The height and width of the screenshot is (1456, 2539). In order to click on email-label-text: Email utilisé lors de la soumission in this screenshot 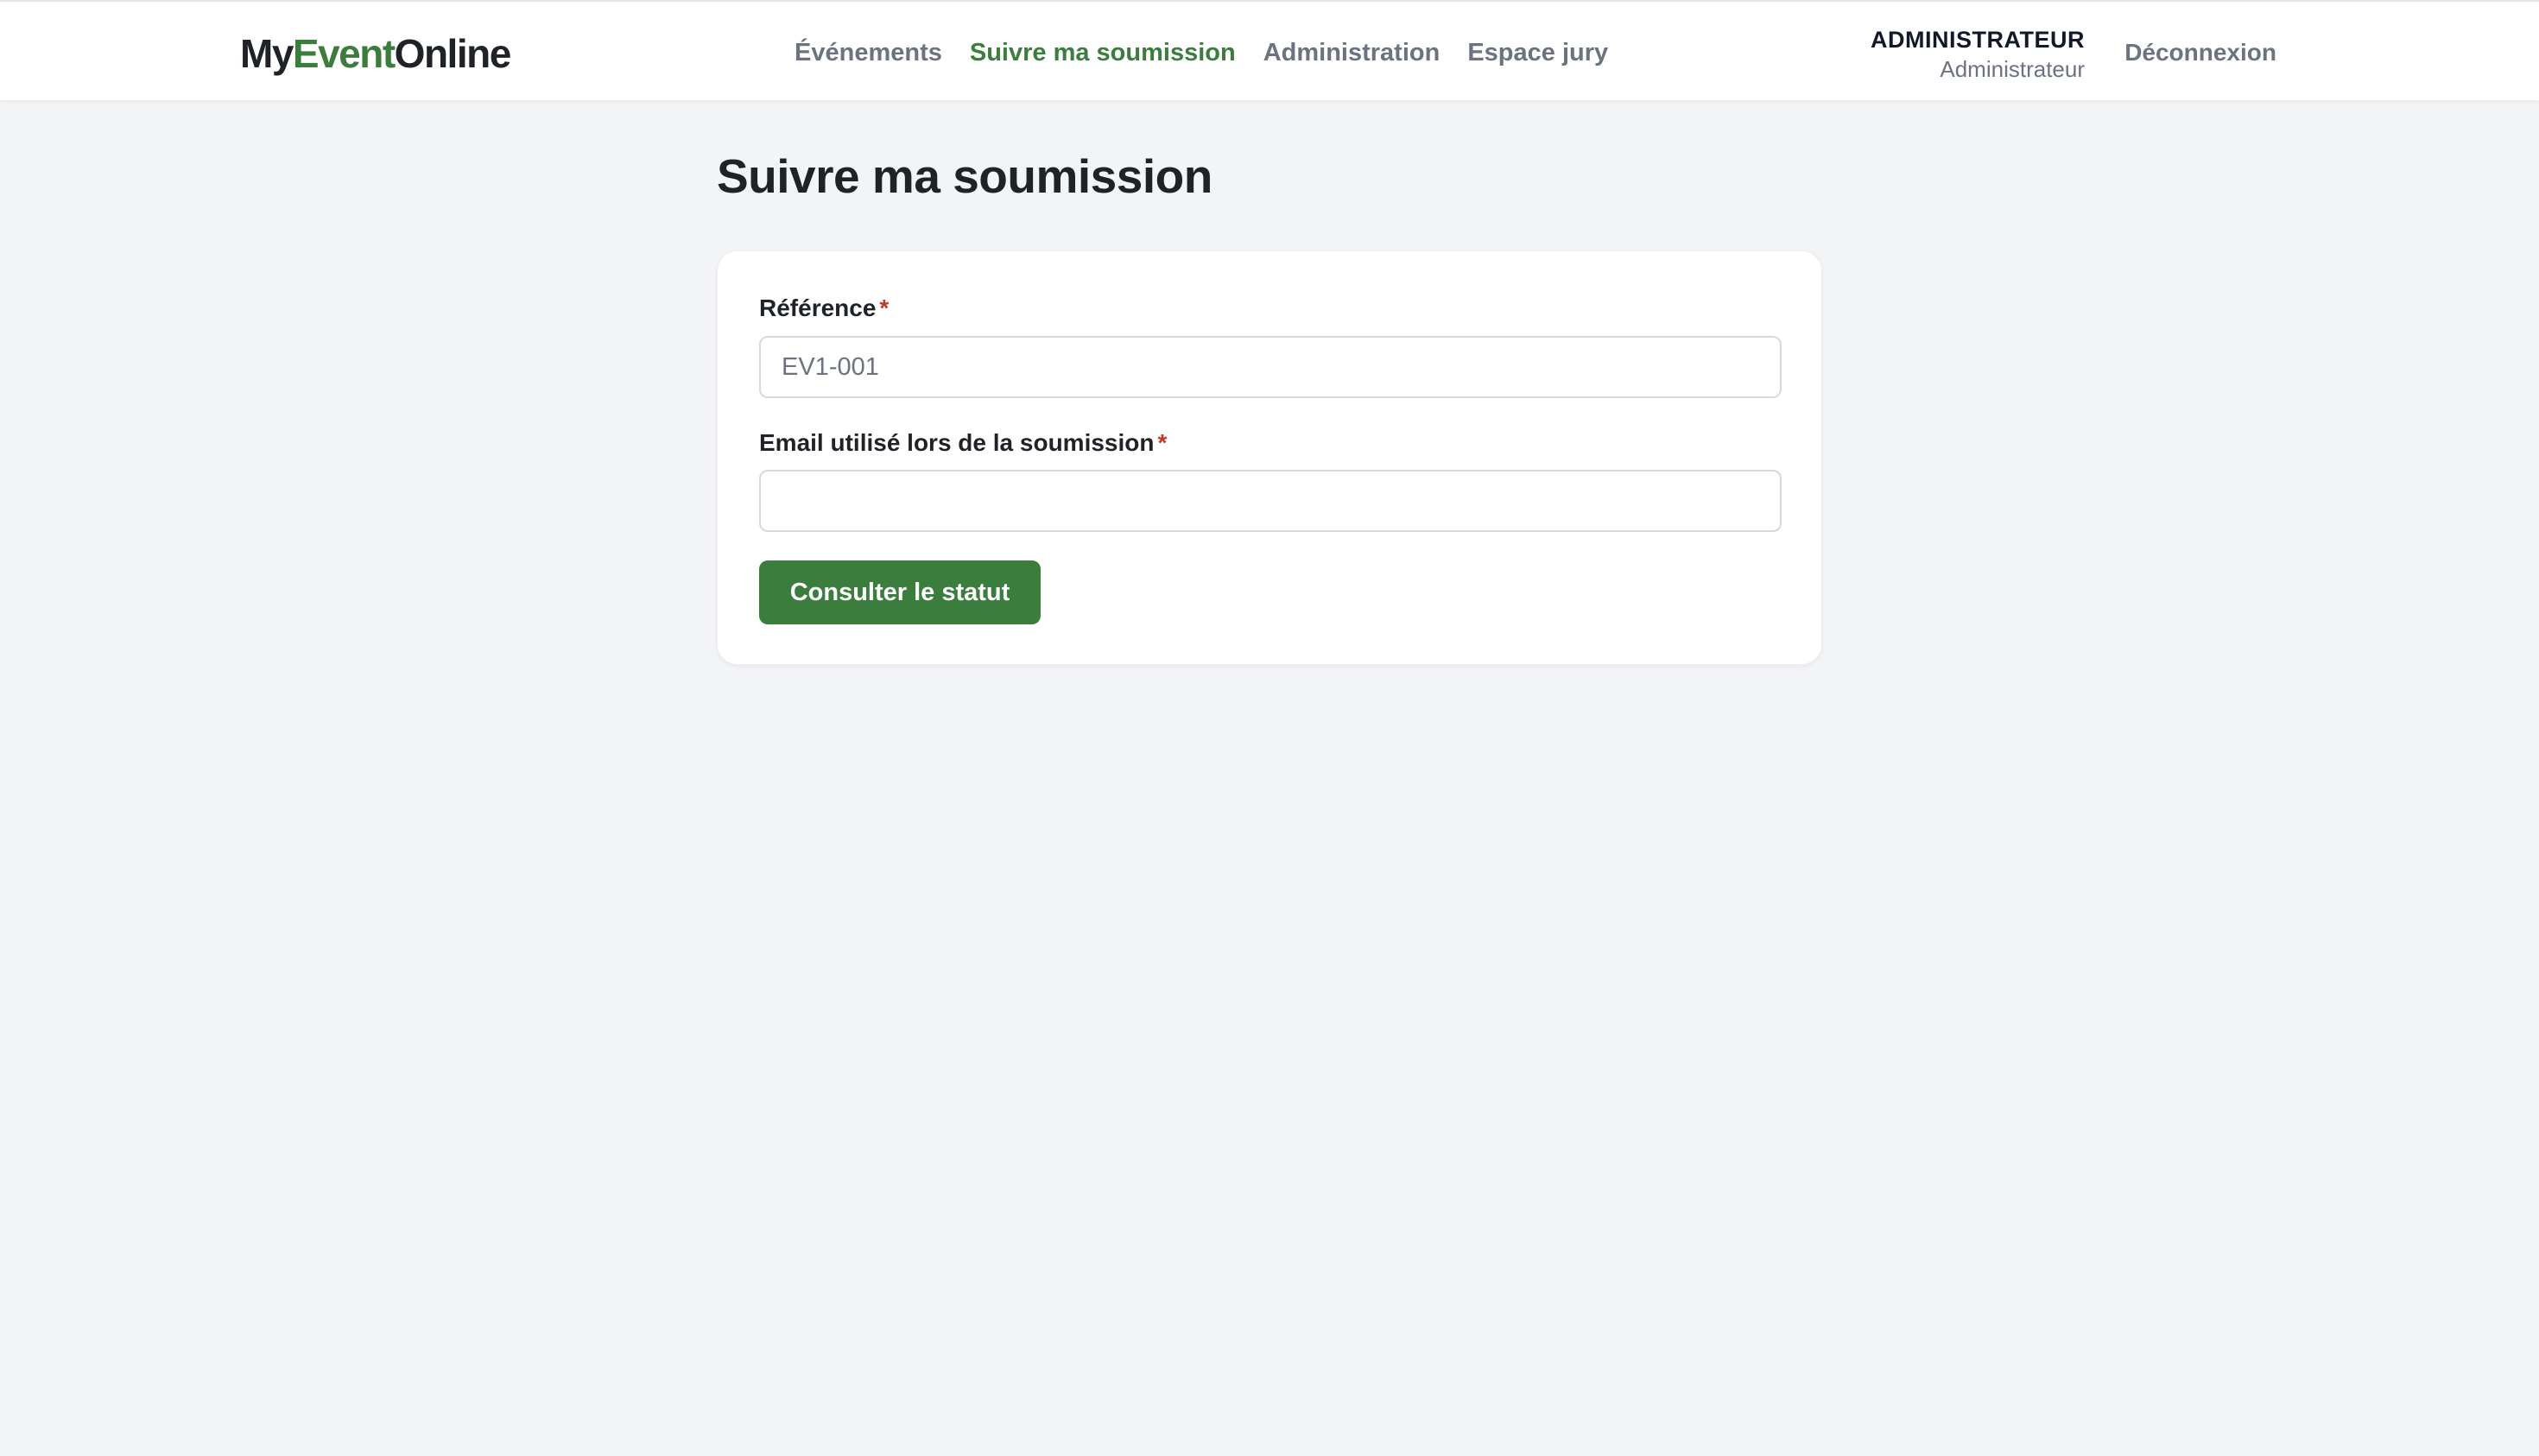, I will do `click(957, 443)`.